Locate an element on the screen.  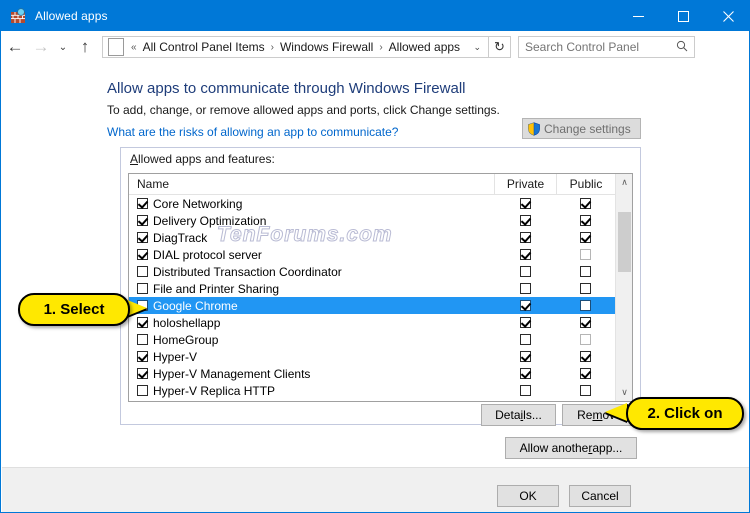
back-icon: ← is located at coordinates (15, 47).